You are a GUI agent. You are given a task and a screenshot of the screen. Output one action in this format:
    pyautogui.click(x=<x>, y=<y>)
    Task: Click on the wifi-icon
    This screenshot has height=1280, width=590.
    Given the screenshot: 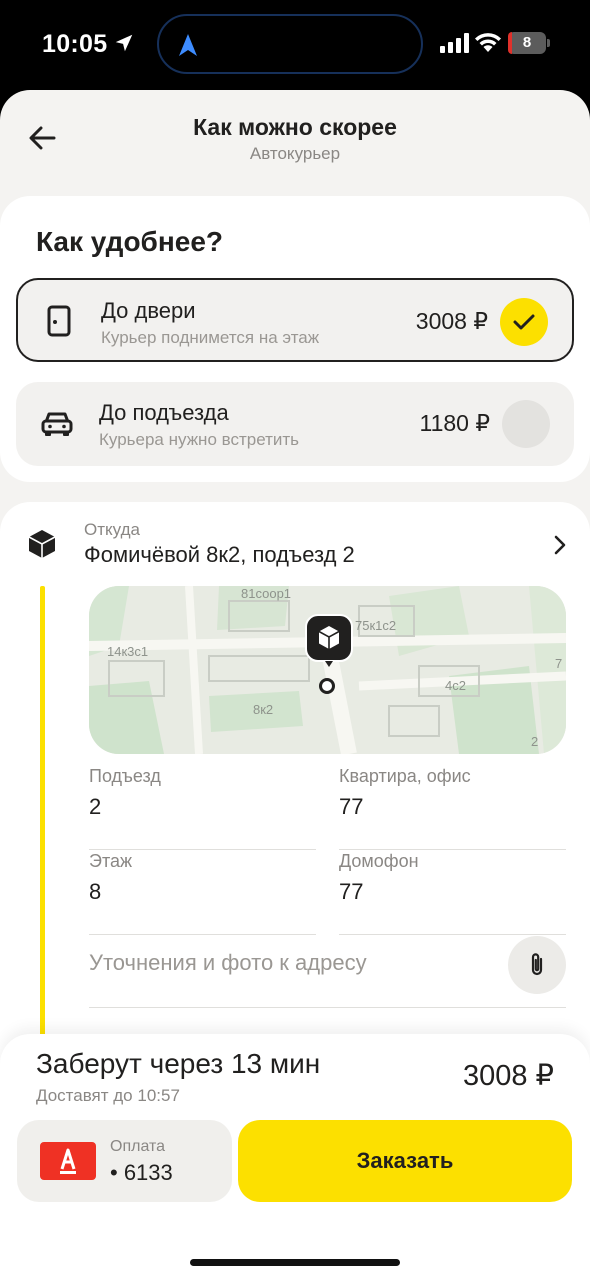 What is the action you would take?
    pyautogui.click(x=488, y=42)
    